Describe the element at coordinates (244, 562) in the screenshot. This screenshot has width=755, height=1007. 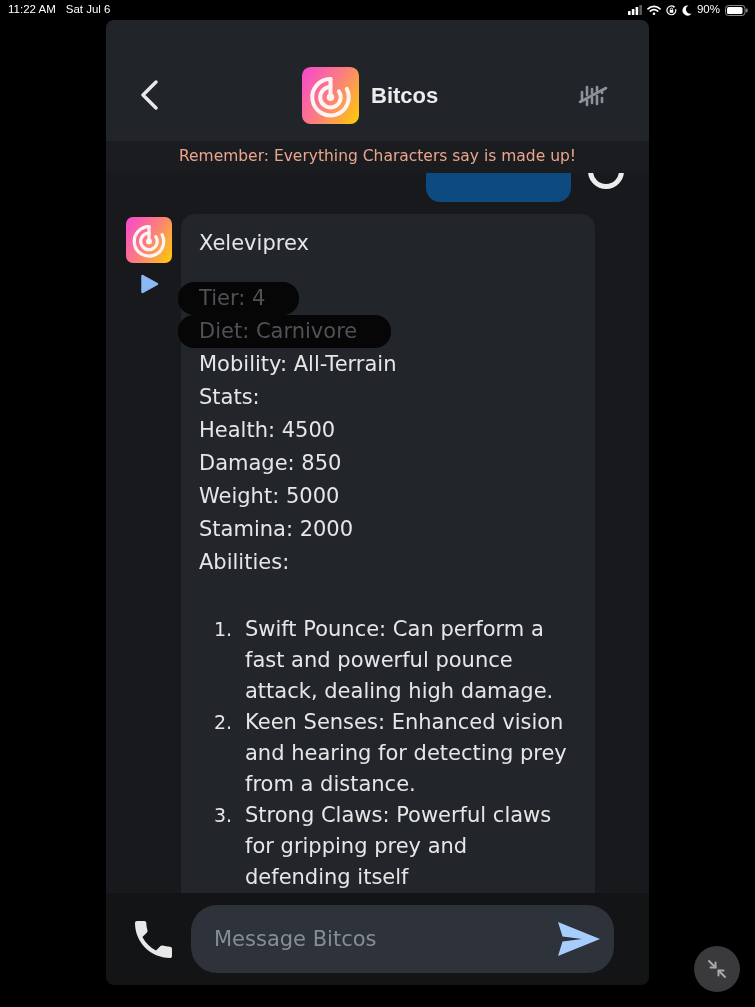
I see `message-line: Abilities:` at that location.